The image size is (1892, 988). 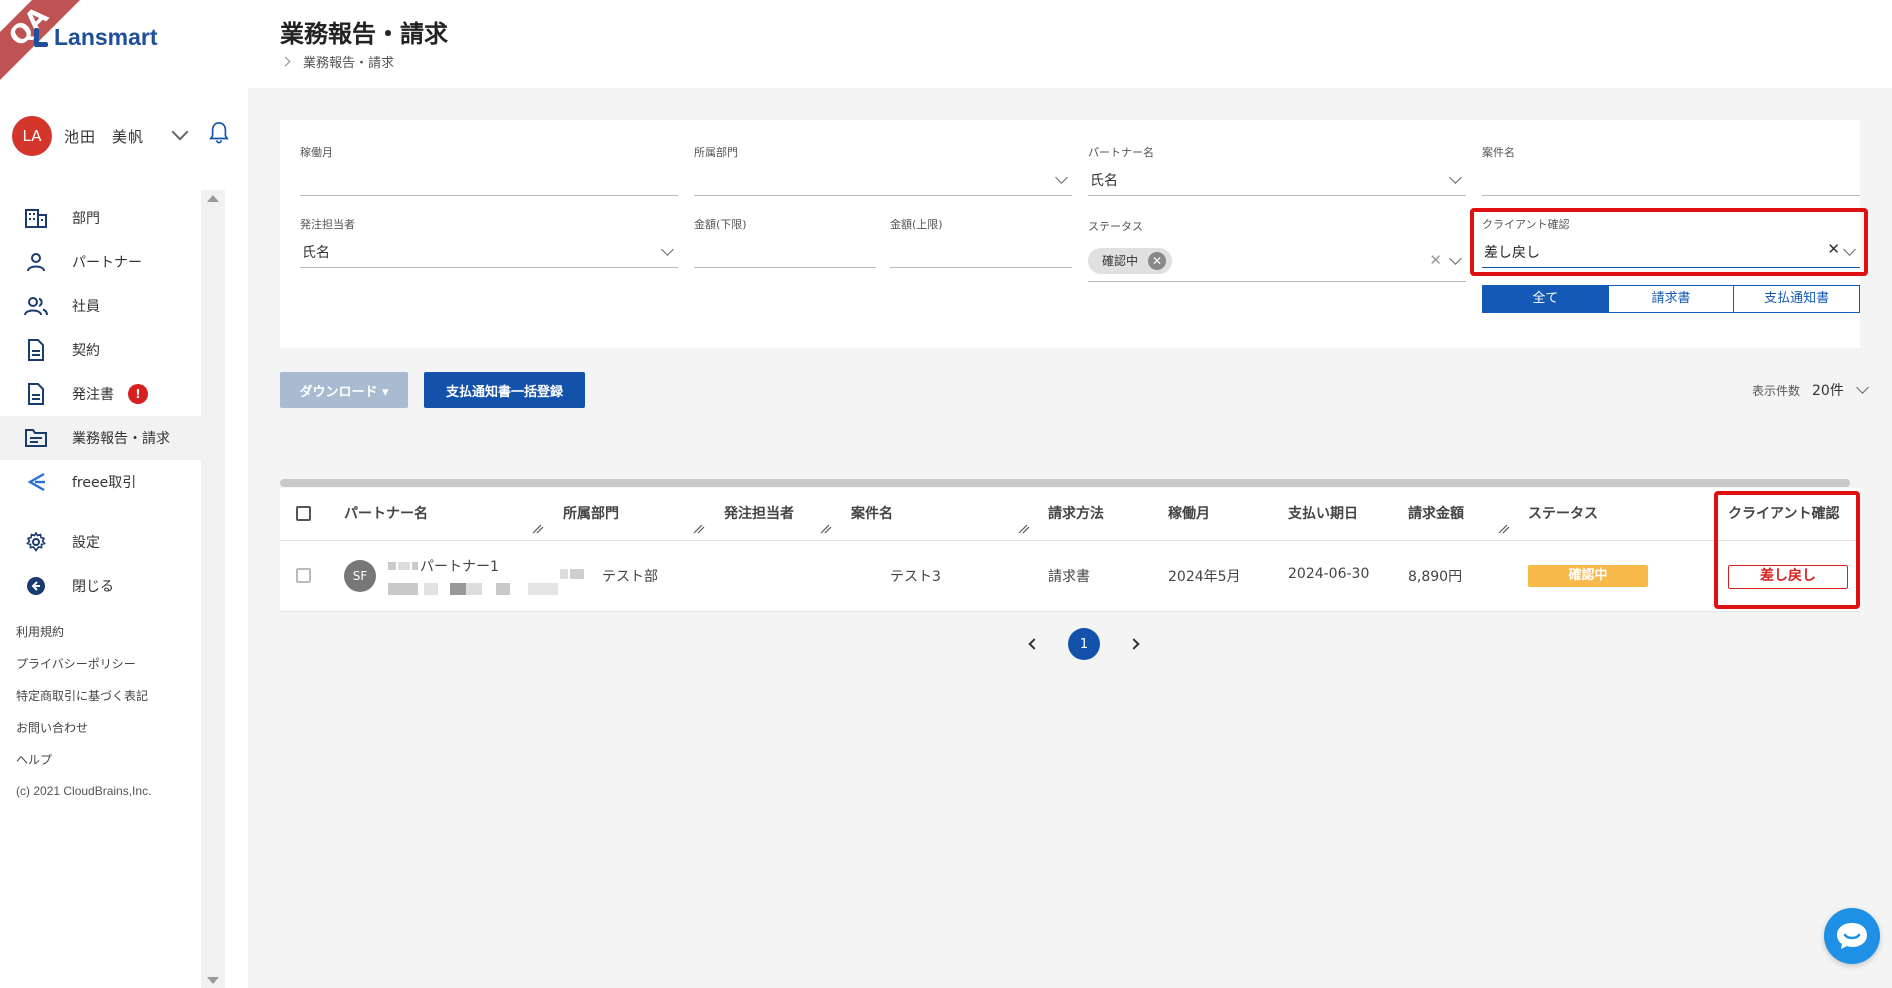 What do you see at coordinates (303, 513) in the screenshot?
I see `select-all-checkbox` at bounding box center [303, 513].